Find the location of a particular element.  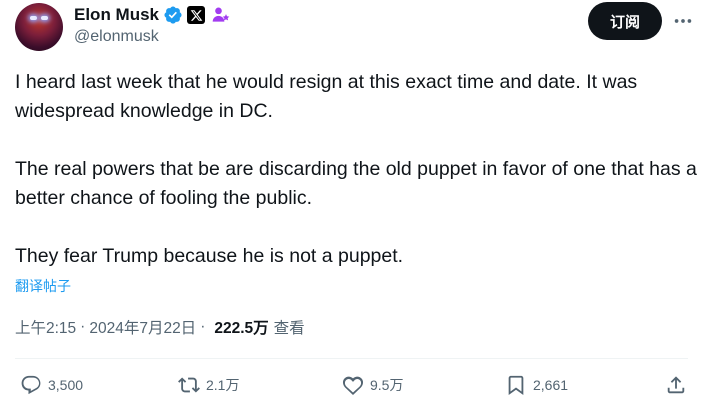

verified-badge-icon is located at coordinates (173, 15).